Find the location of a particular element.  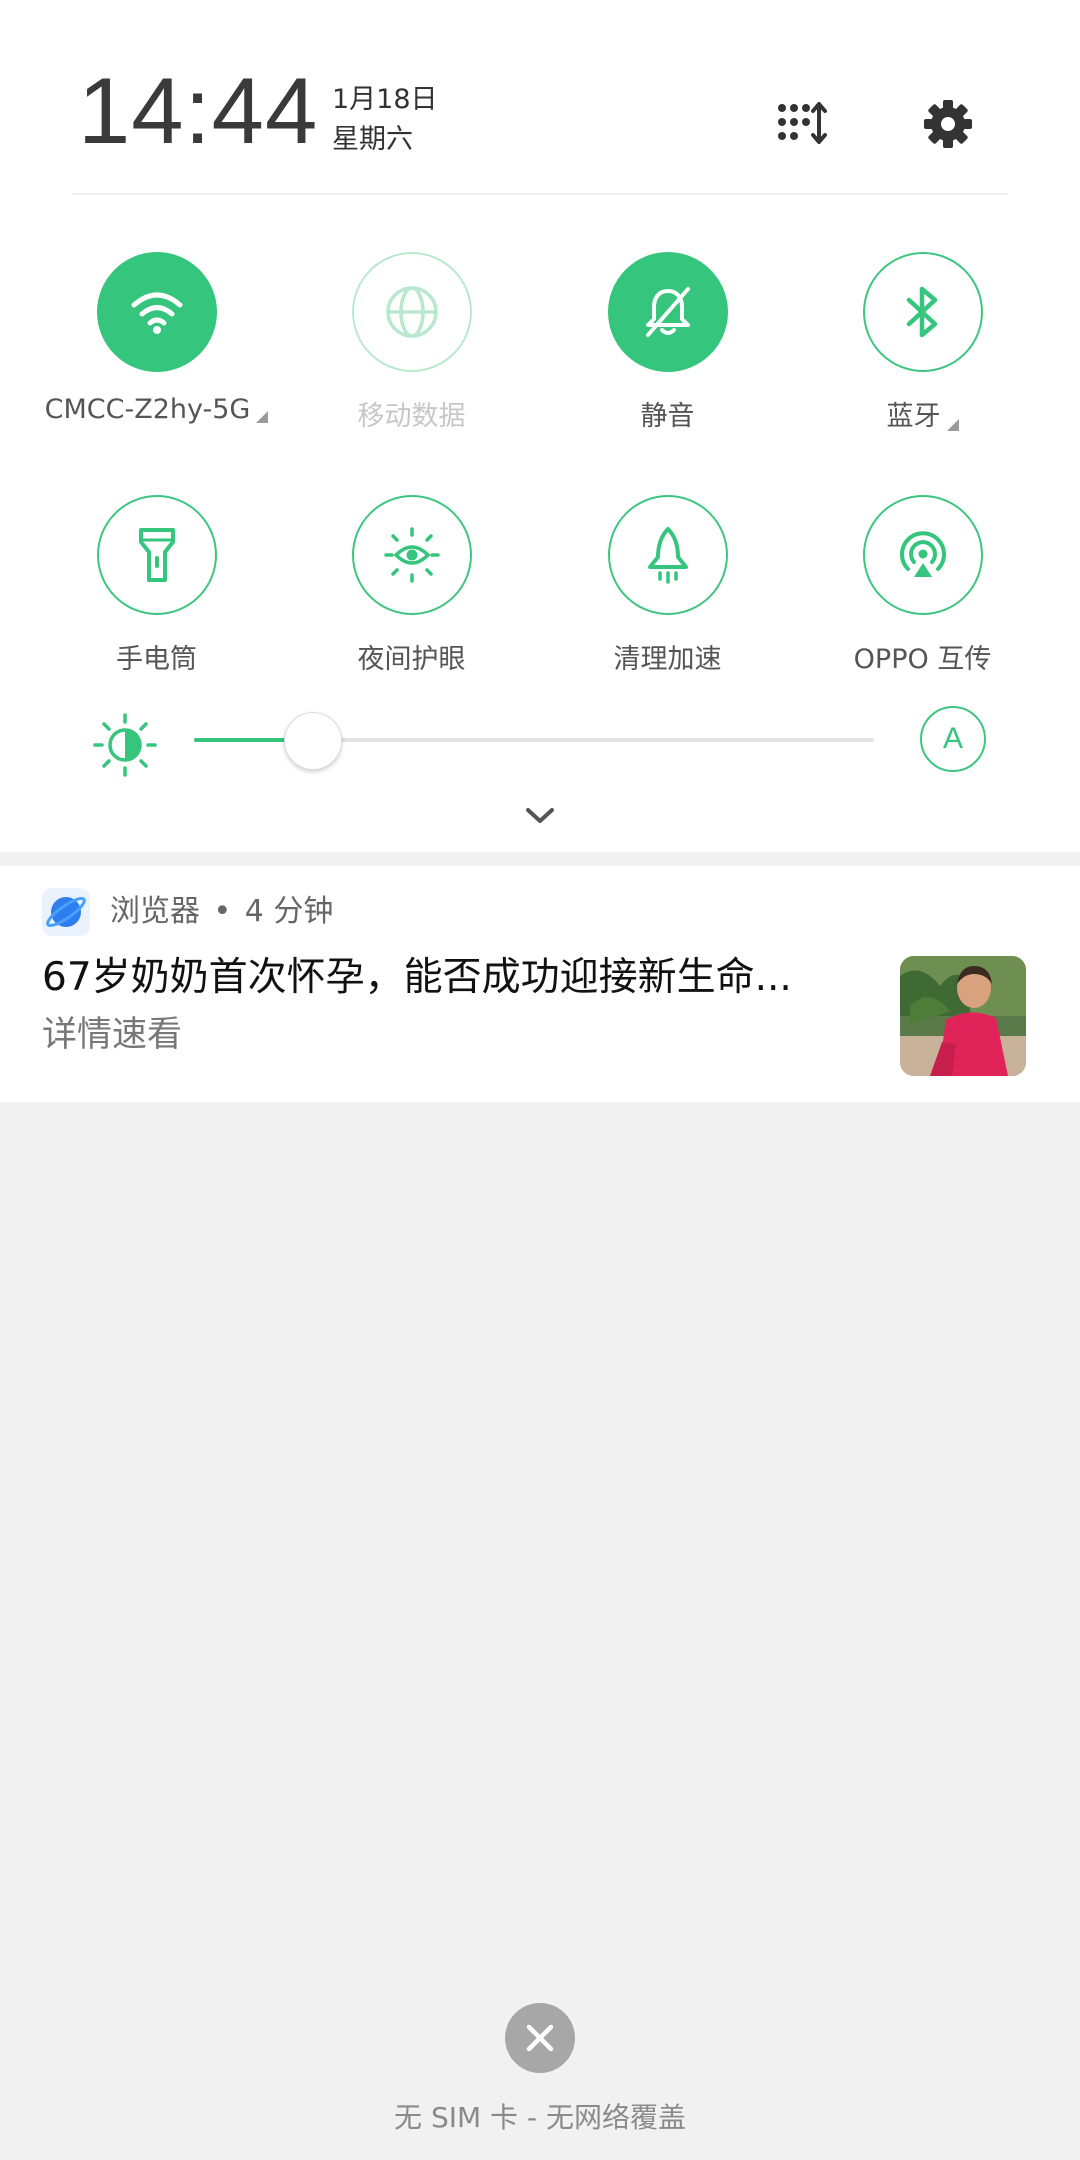

date-block: 1月18日 星期六 is located at coordinates (385, 120).